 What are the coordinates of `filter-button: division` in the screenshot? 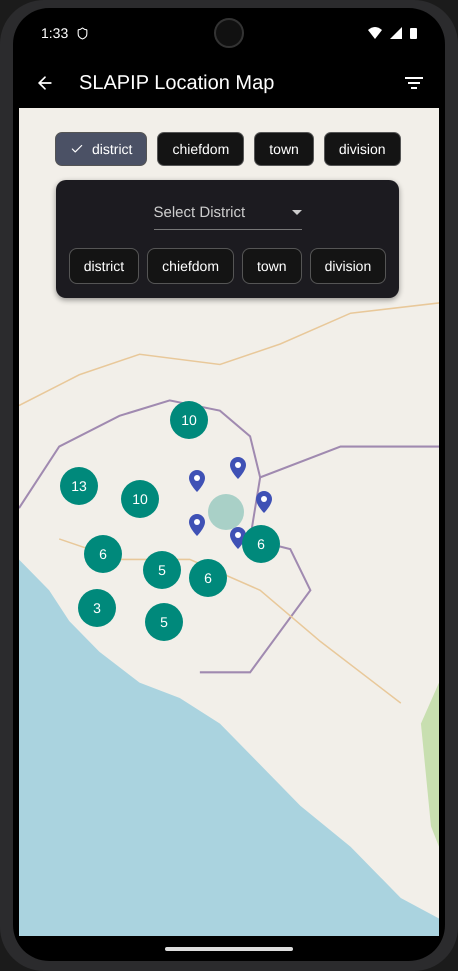 It's located at (348, 266).